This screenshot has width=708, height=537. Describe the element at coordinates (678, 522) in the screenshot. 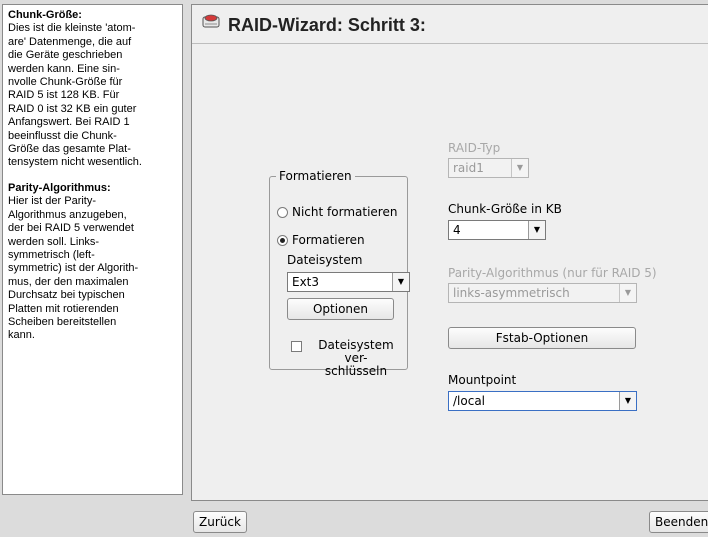

I see `finish-button: Beenden` at that location.